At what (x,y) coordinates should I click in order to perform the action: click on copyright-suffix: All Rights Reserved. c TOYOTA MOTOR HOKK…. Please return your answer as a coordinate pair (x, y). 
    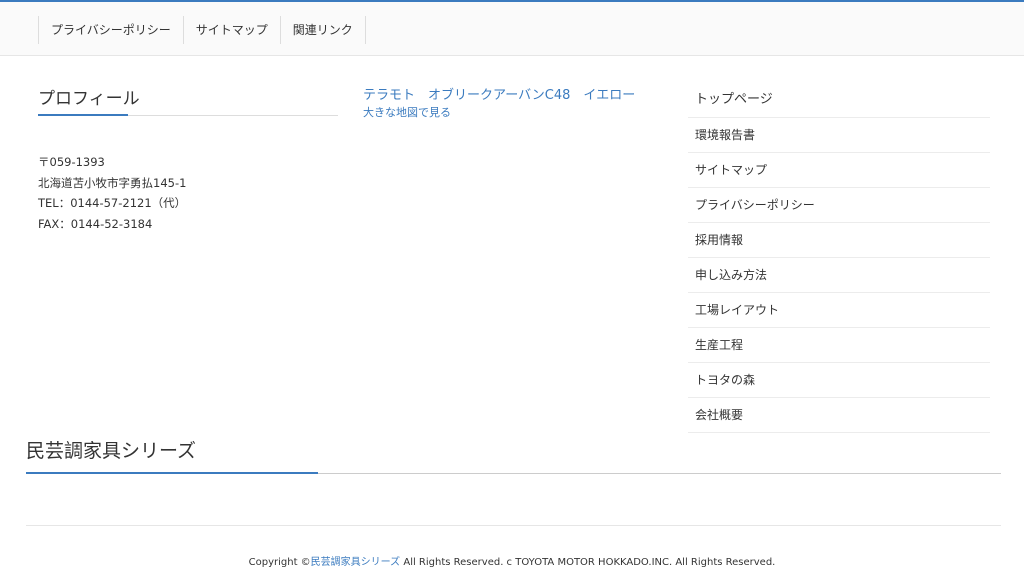
    Looking at the image, I should click on (588, 562).